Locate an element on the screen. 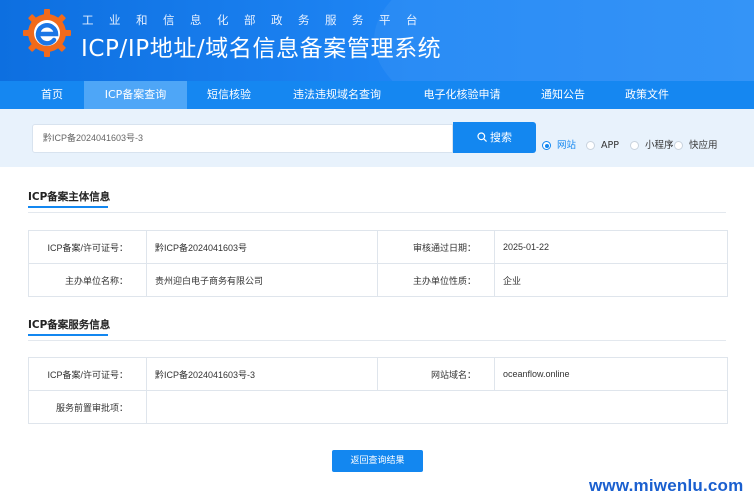 This screenshot has height=500, width=754. table-row: 服务前置审批项： is located at coordinates (378, 407).